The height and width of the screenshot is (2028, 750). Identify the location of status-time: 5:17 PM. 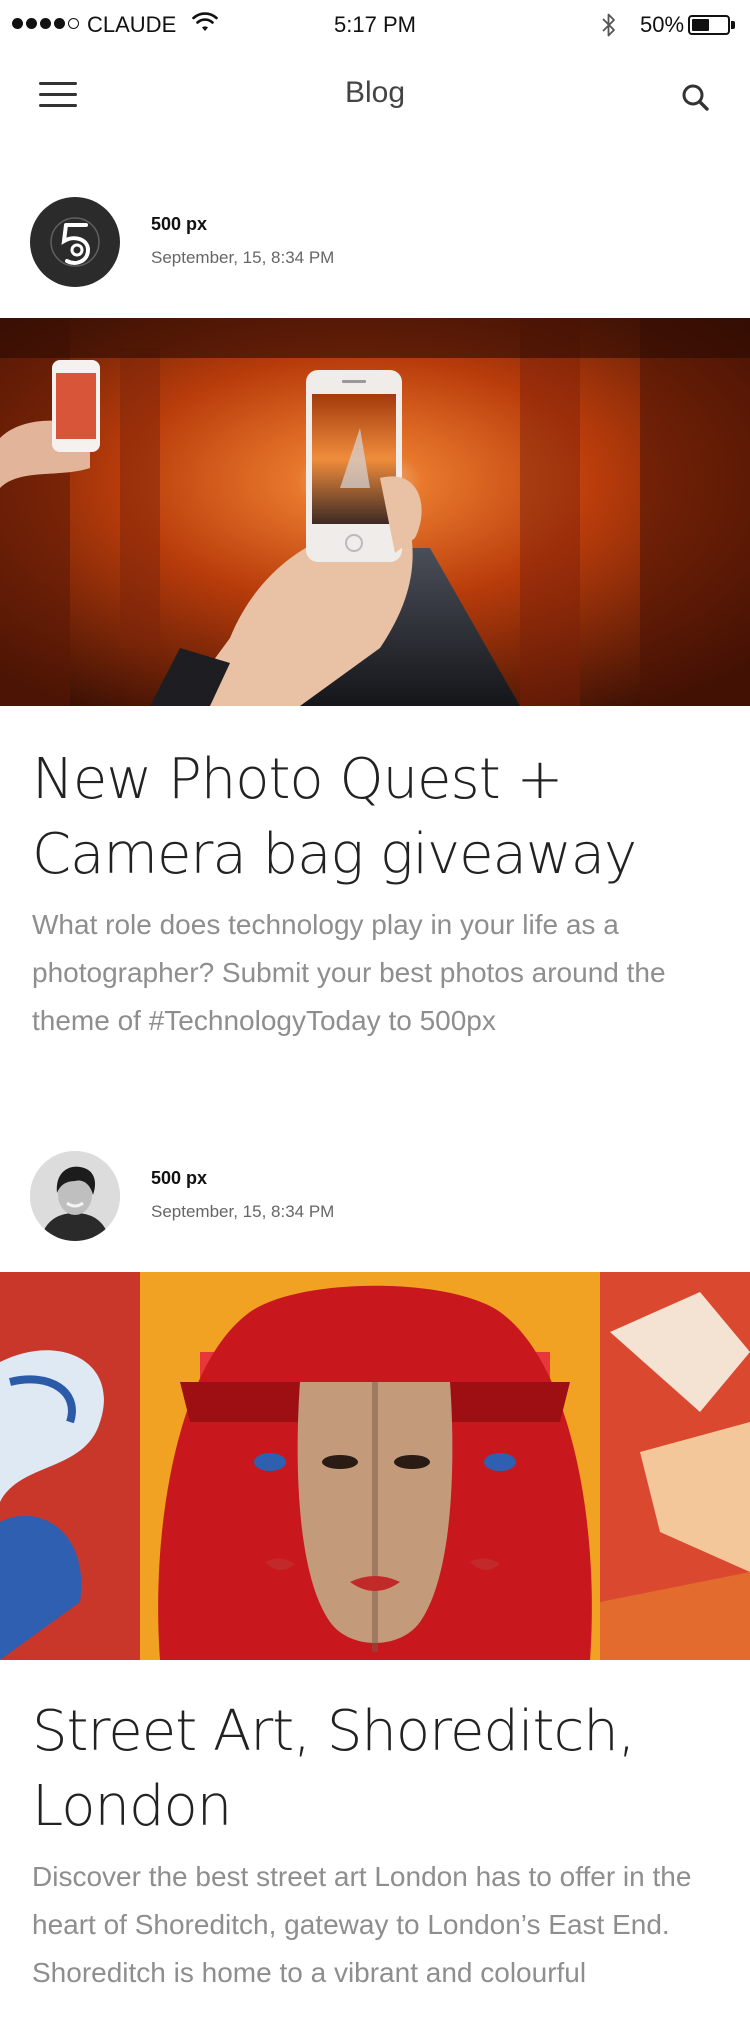
(375, 24).